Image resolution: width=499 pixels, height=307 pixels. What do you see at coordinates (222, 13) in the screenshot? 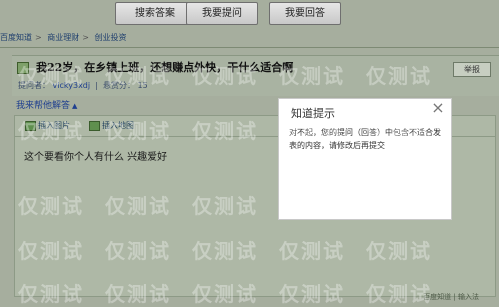
I see `ask-question-button: 我要提问` at bounding box center [222, 13].